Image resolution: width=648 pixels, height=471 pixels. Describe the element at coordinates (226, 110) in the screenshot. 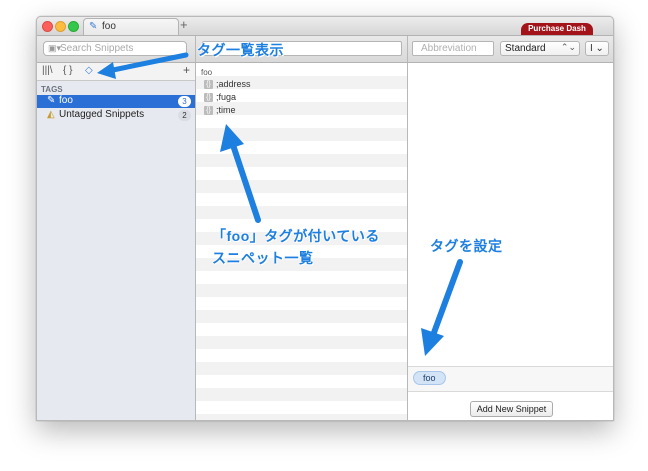

I see `snippet-label: ;time` at that location.